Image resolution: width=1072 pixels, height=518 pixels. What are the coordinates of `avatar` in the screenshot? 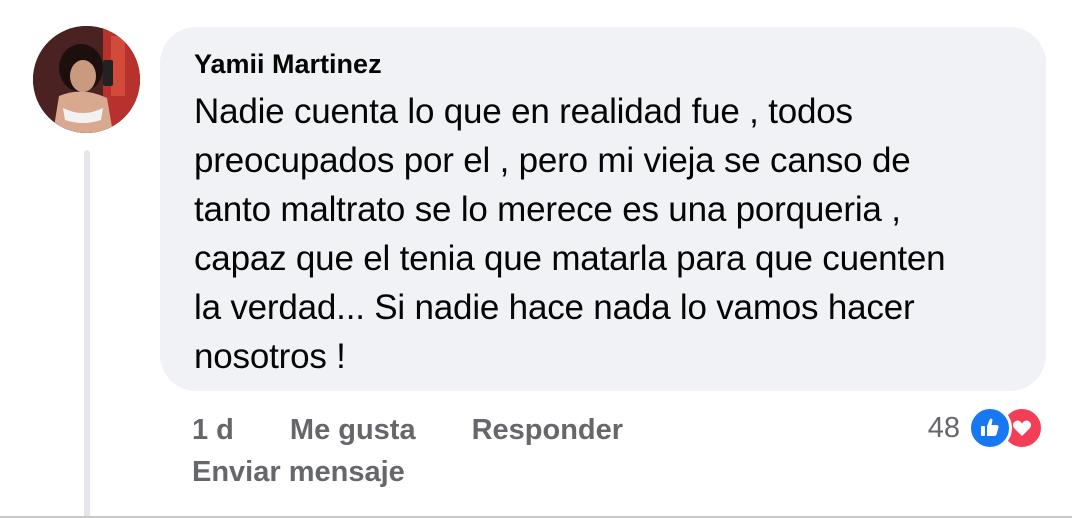 It's located at (86, 79).